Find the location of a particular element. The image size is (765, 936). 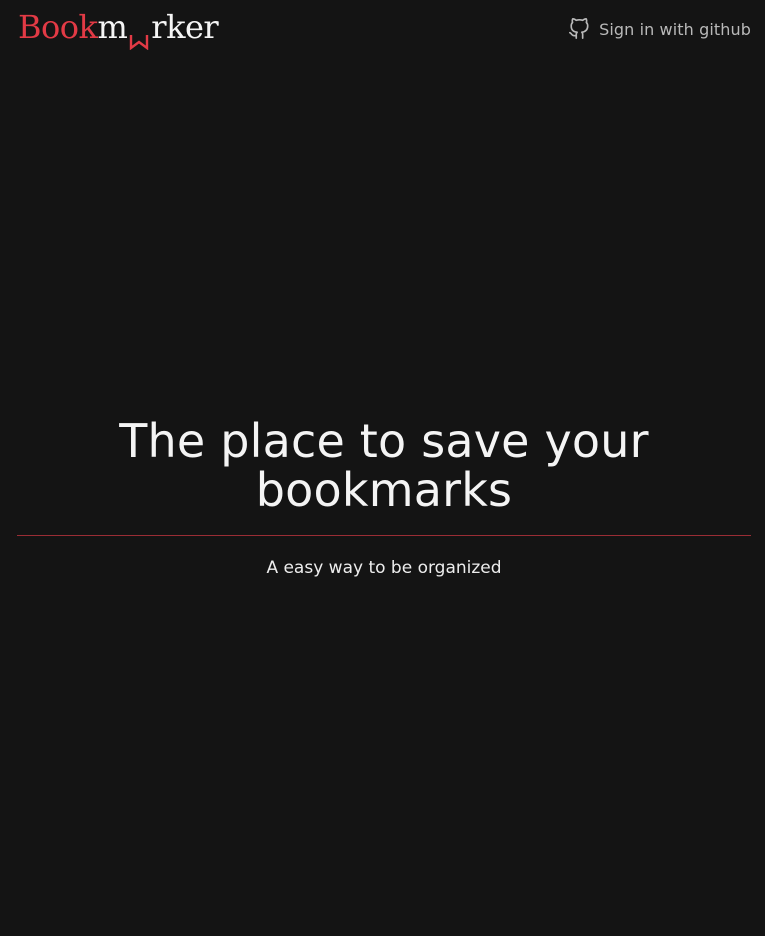

github-icon is located at coordinates (579, 29).